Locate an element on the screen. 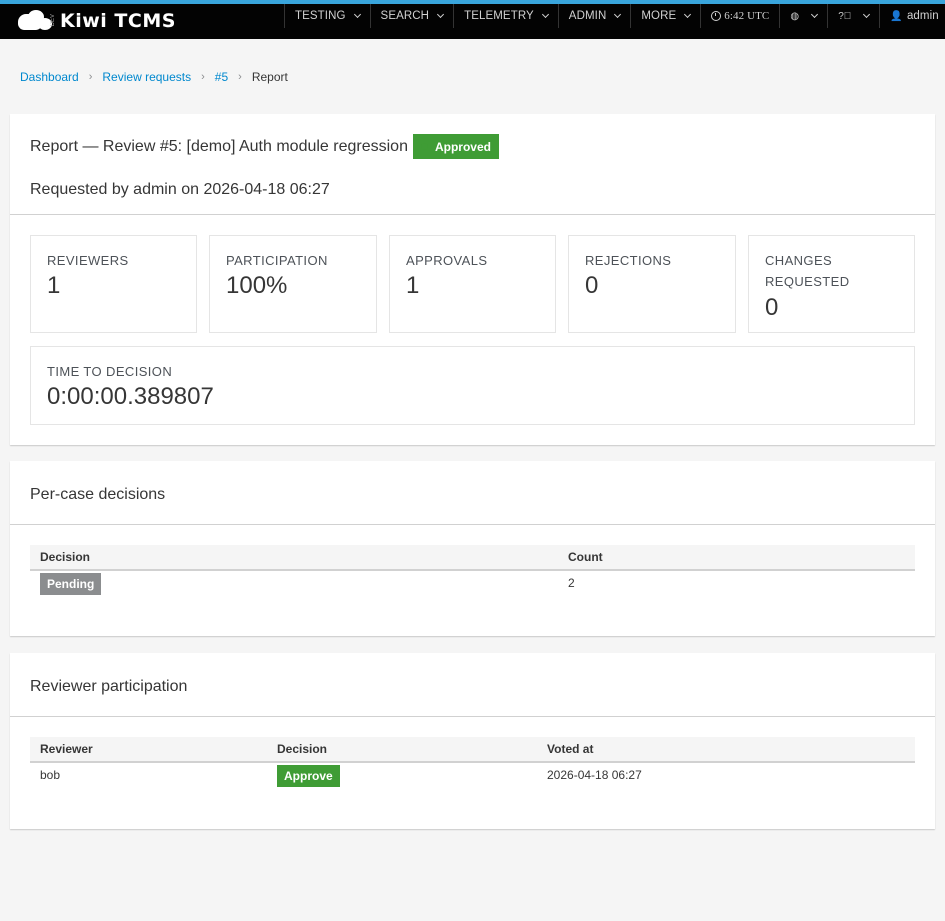 The height and width of the screenshot is (921, 945). participation-title: Reviewer participation is located at coordinates (109, 686).